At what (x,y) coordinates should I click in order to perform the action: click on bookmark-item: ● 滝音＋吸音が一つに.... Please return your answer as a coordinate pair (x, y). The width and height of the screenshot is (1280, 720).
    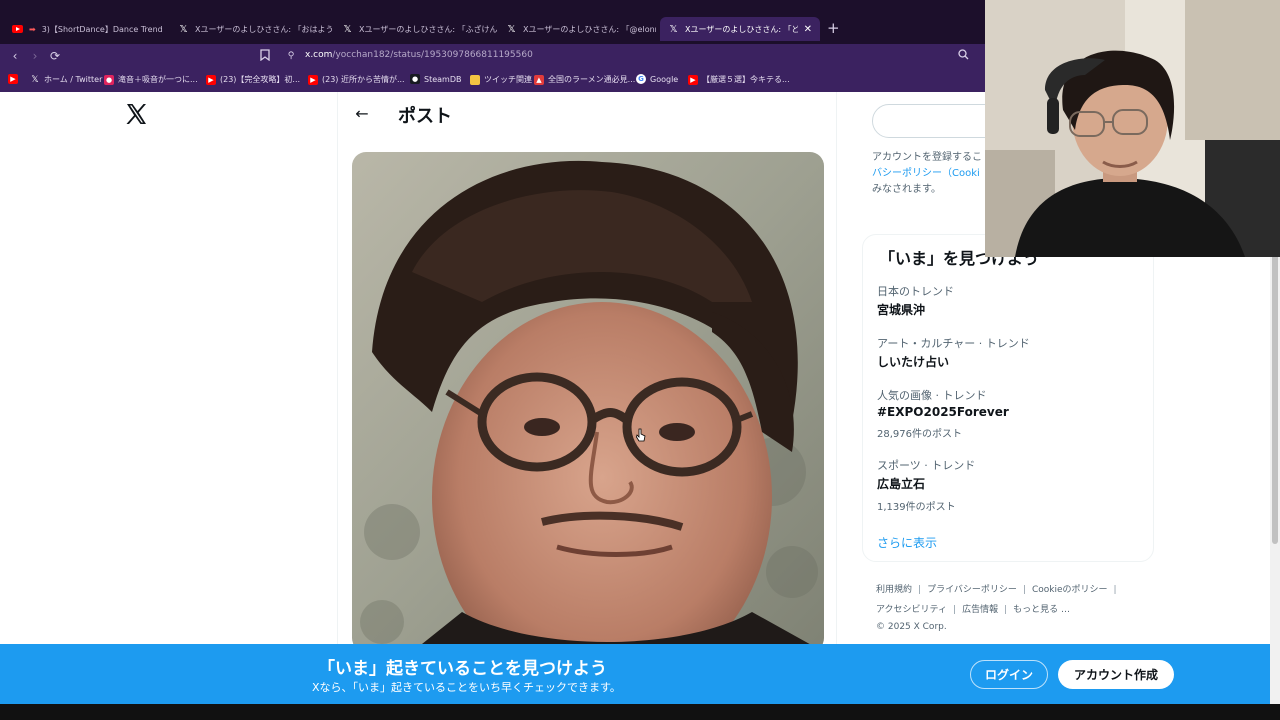
    Looking at the image, I should click on (151, 79).